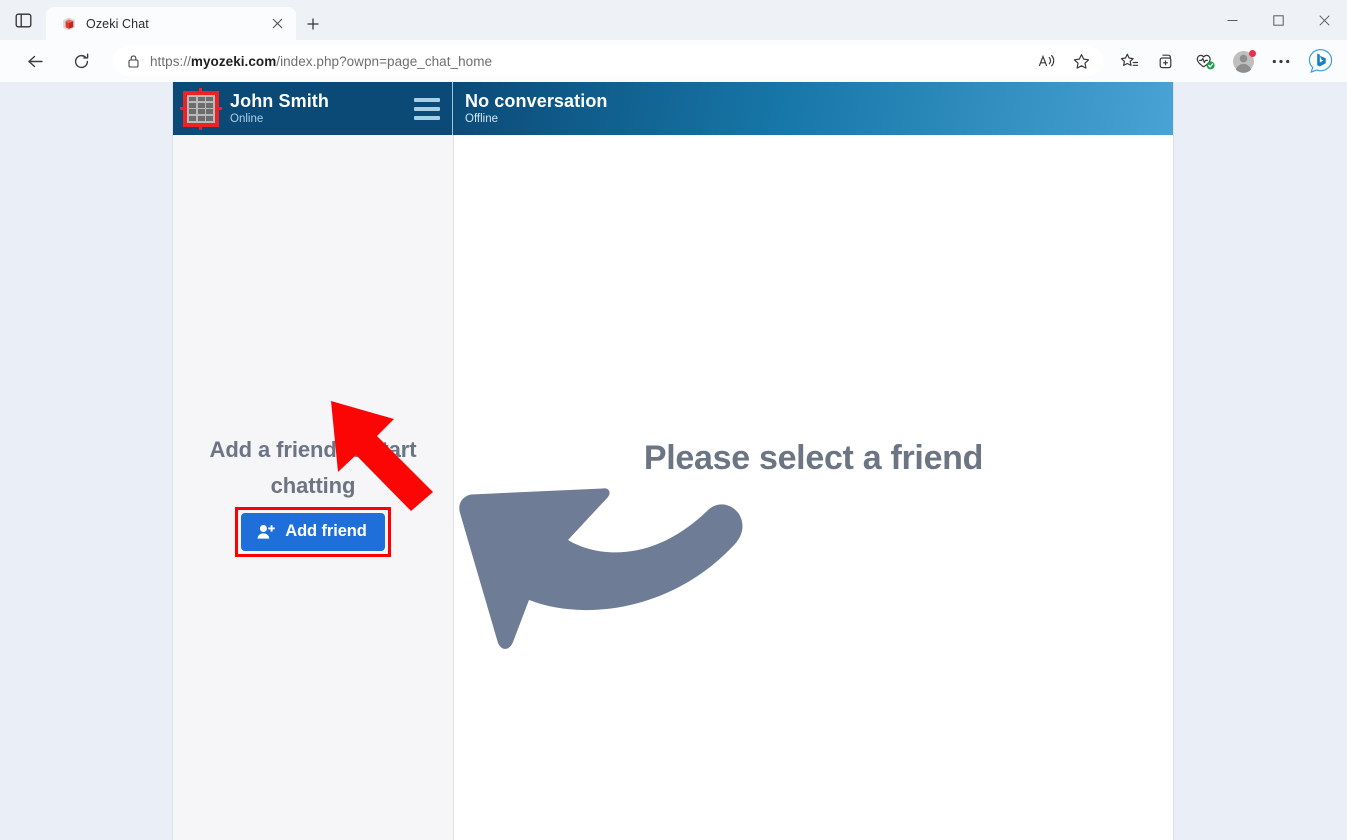  I want to click on close-icon, so click(277, 24).